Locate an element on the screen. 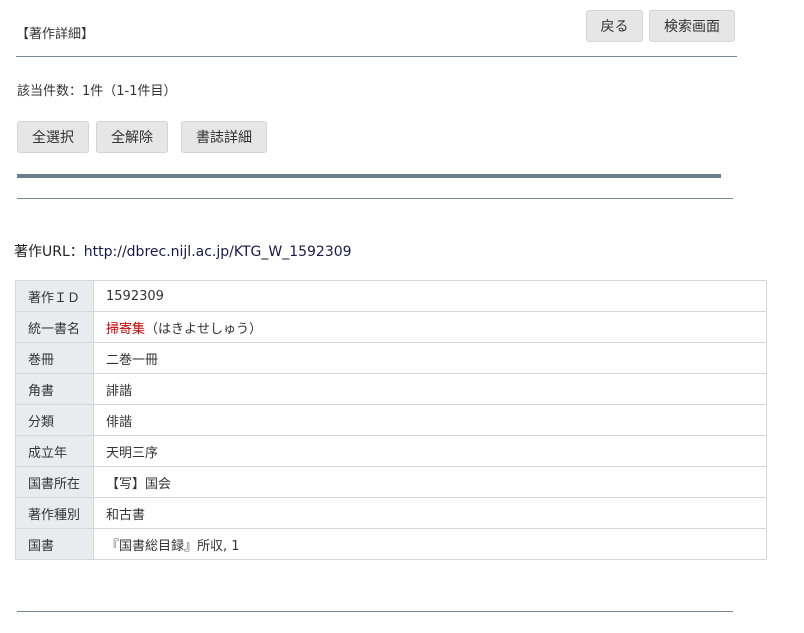  result-count: 該当件数：1件（1-1件目） is located at coordinates (97, 91).